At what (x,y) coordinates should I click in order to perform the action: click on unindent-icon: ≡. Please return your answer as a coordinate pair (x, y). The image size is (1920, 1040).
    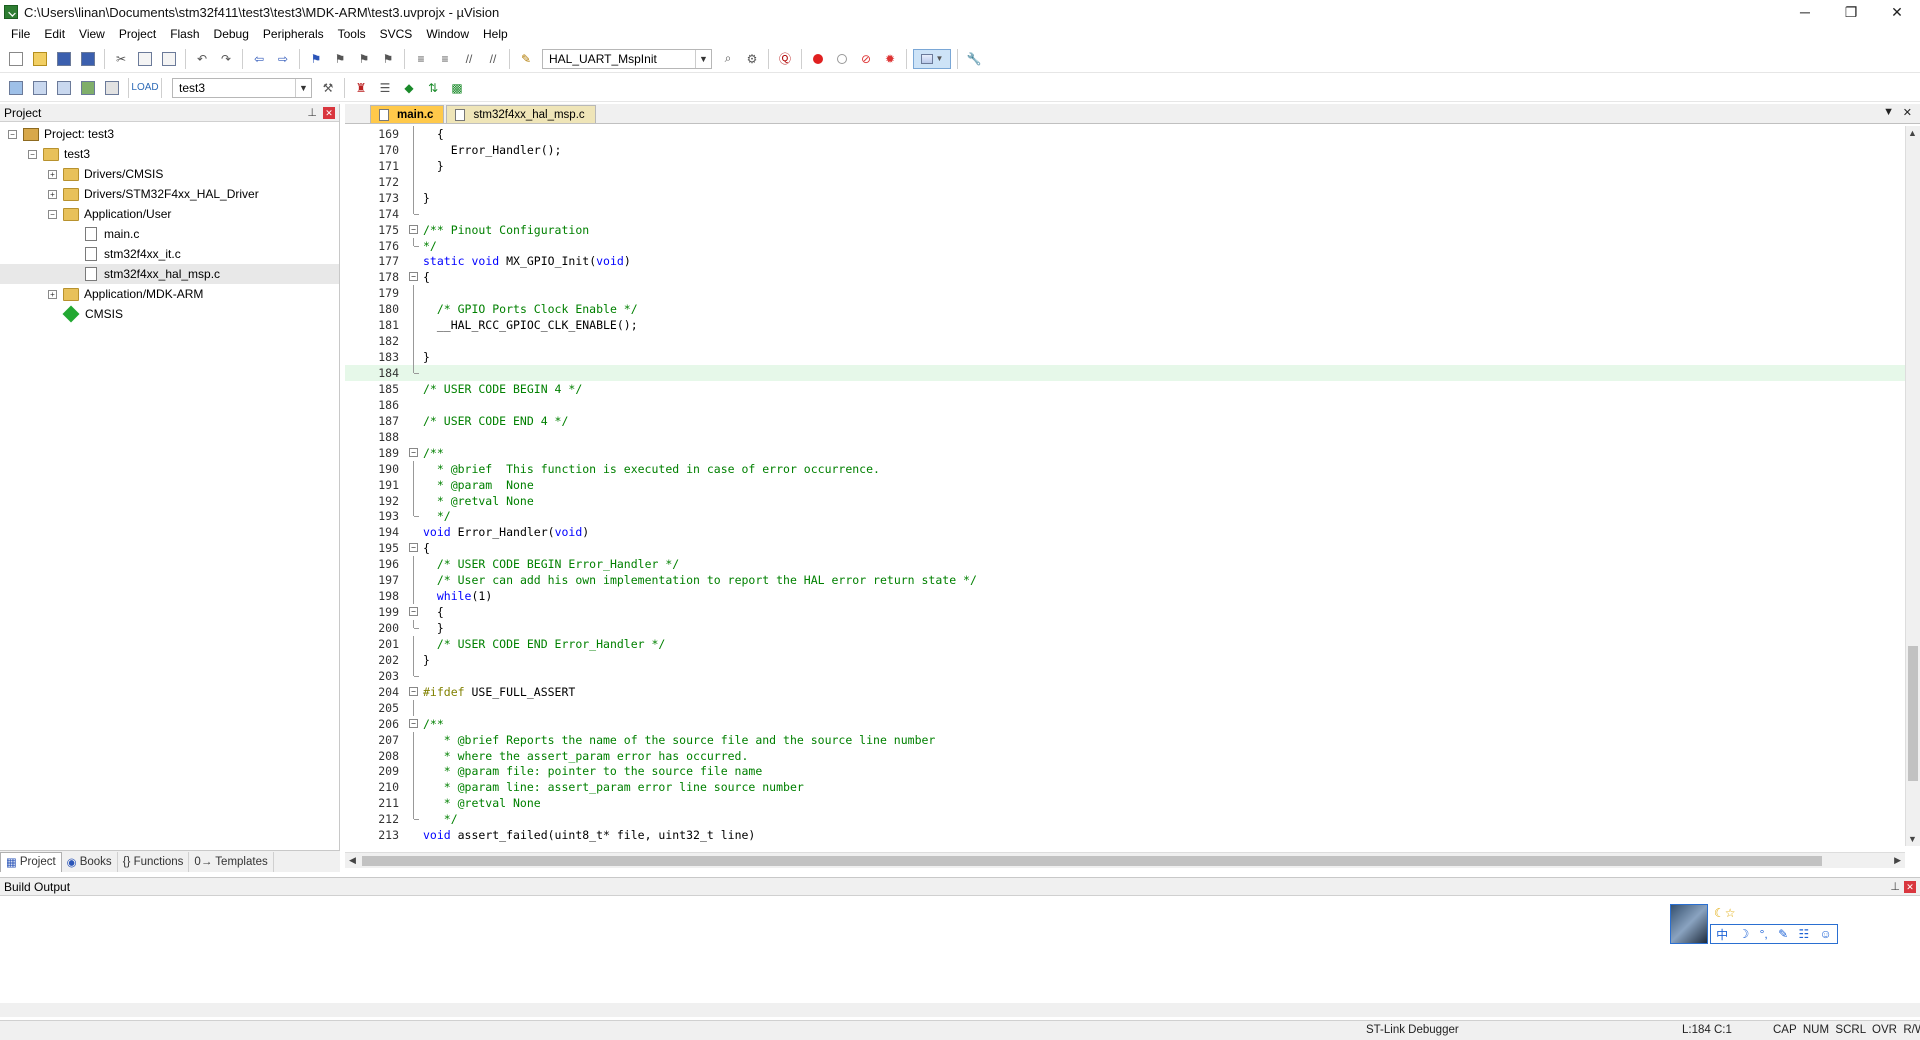
    Looking at the image, I should click on (445, 59).